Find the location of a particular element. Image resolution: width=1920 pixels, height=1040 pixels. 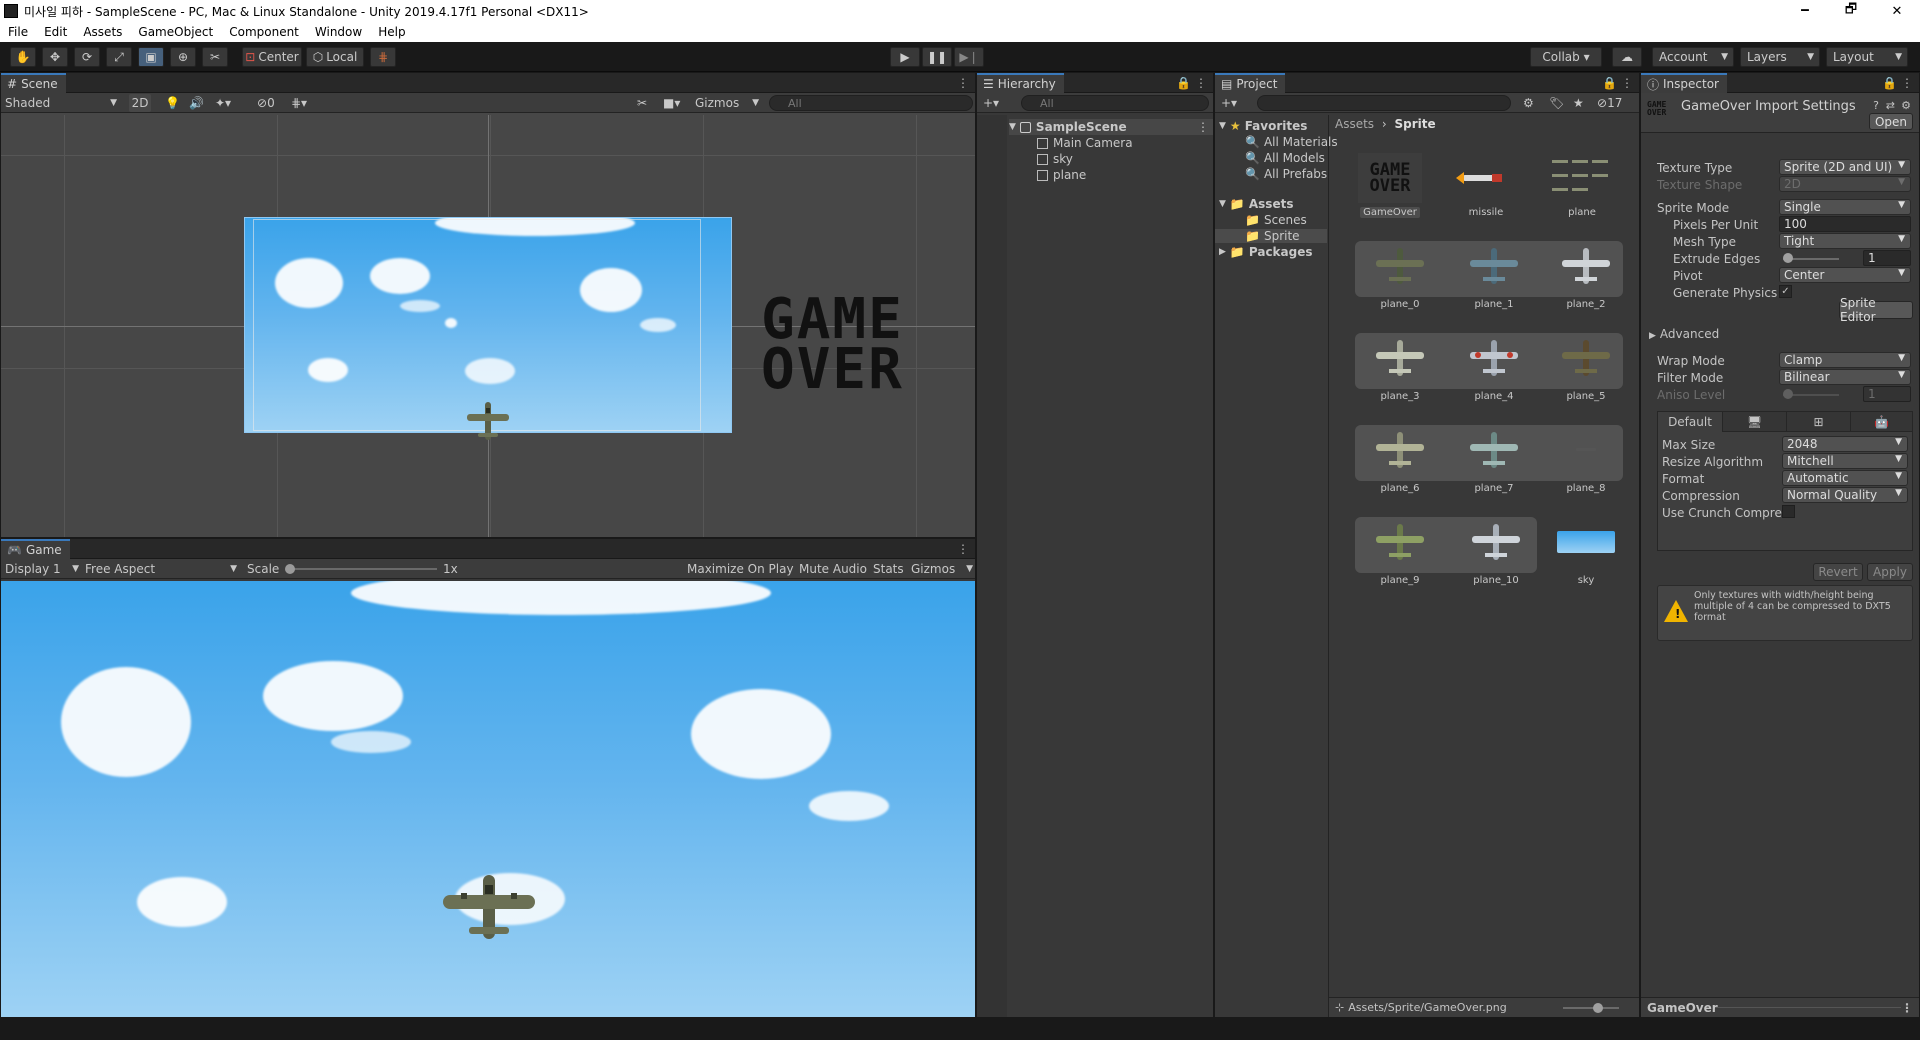

minimize-button: 🗕 is located at coordinates (1805, 11).